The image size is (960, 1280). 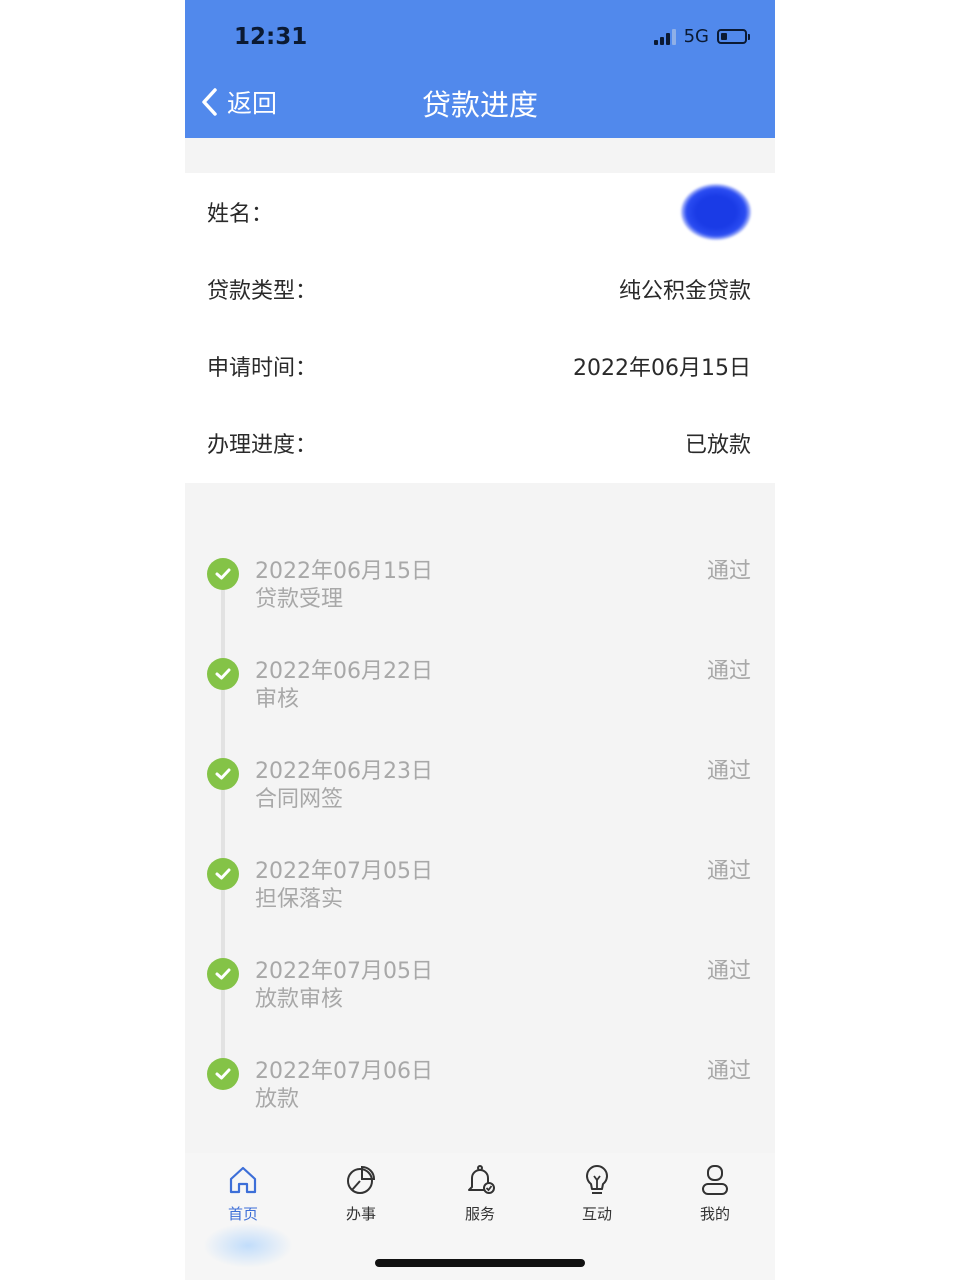 What do you see at coordinates (240, 214) in the screenshot?
I see `info-label: 姓名：` at bounding box center [240, 214].